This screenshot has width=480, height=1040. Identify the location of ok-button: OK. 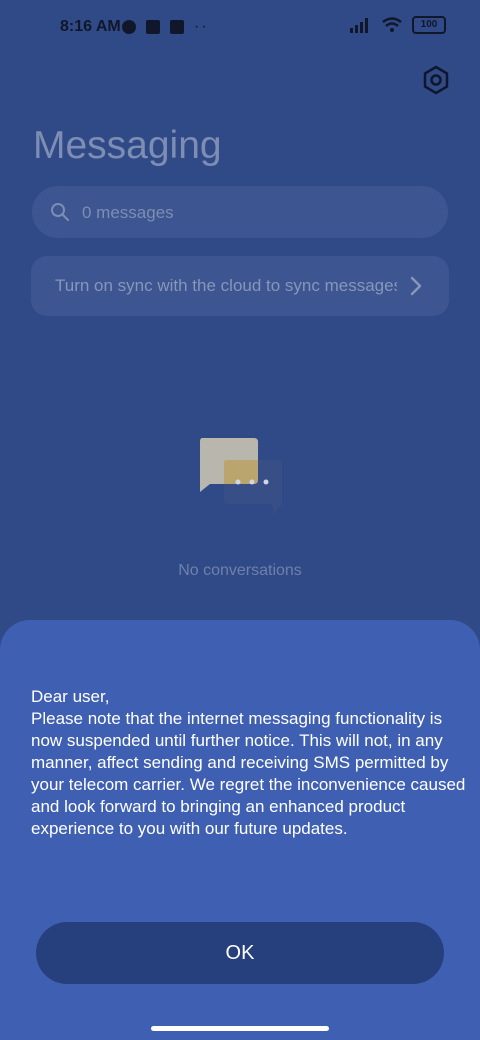
(240, 953).